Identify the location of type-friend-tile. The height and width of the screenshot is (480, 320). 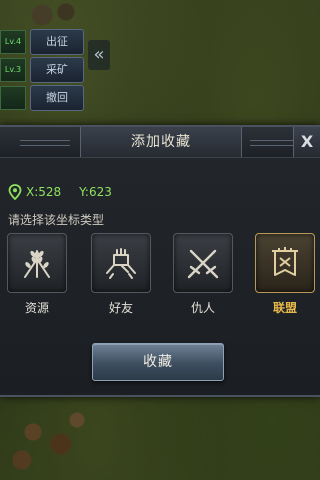
(121, 263).